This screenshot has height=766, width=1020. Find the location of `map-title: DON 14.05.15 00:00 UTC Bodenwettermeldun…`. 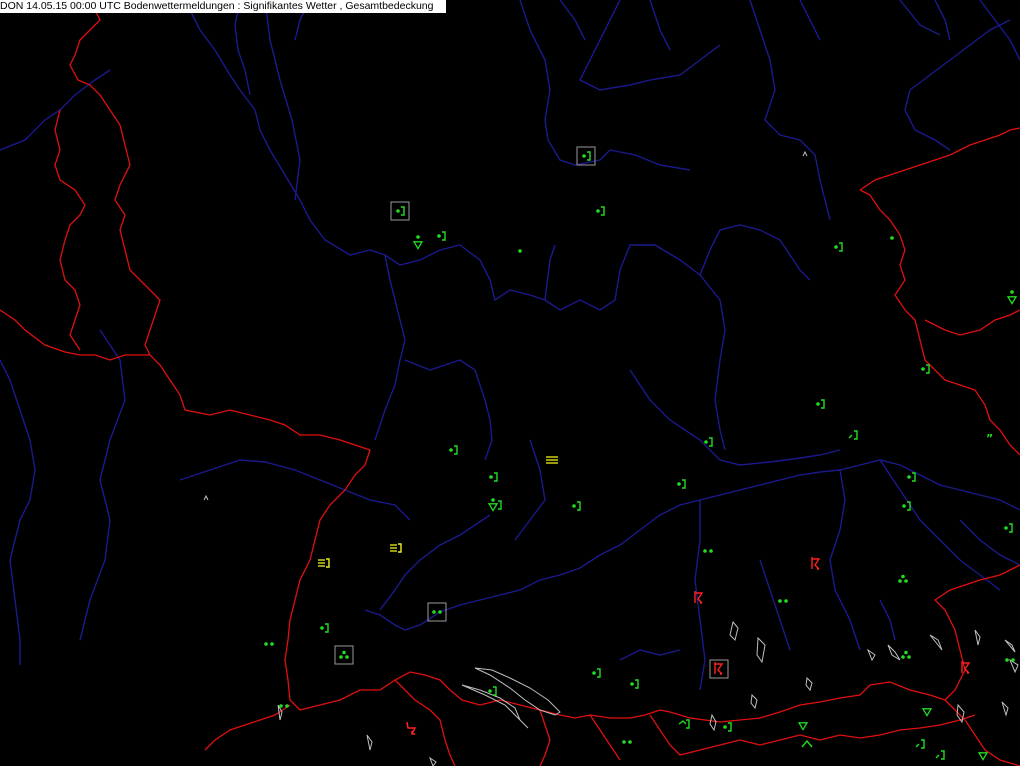

map-title: DON 14.05.15 00:00 UTC Bodenwettermeldun… is located at coordinates (217, 6).